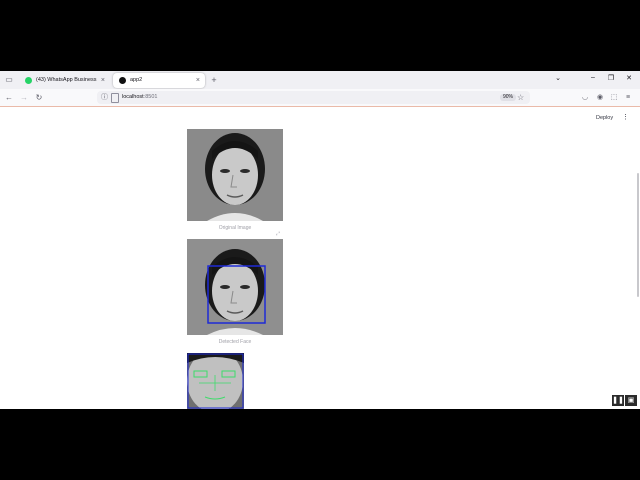  What do you see at coordinates (278, 234) in the screenshot?
I see `fullscreen-icon: ⤢` at bounding box center [278, 234].